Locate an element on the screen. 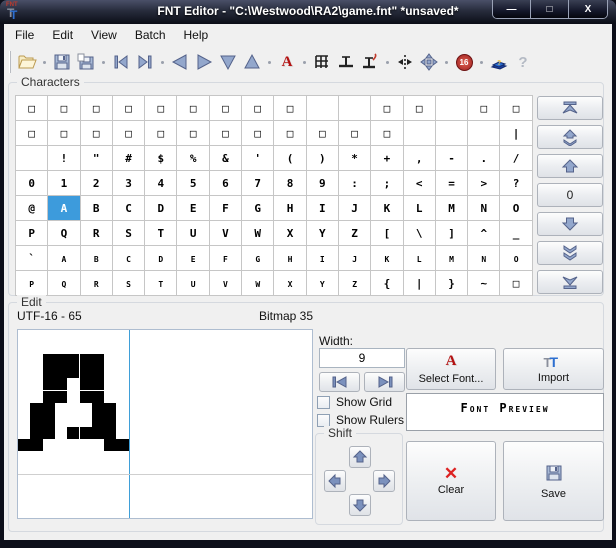 The width and height of the screenshot is (616, 548). scroll-up-button is located at coordinates (570, 166).